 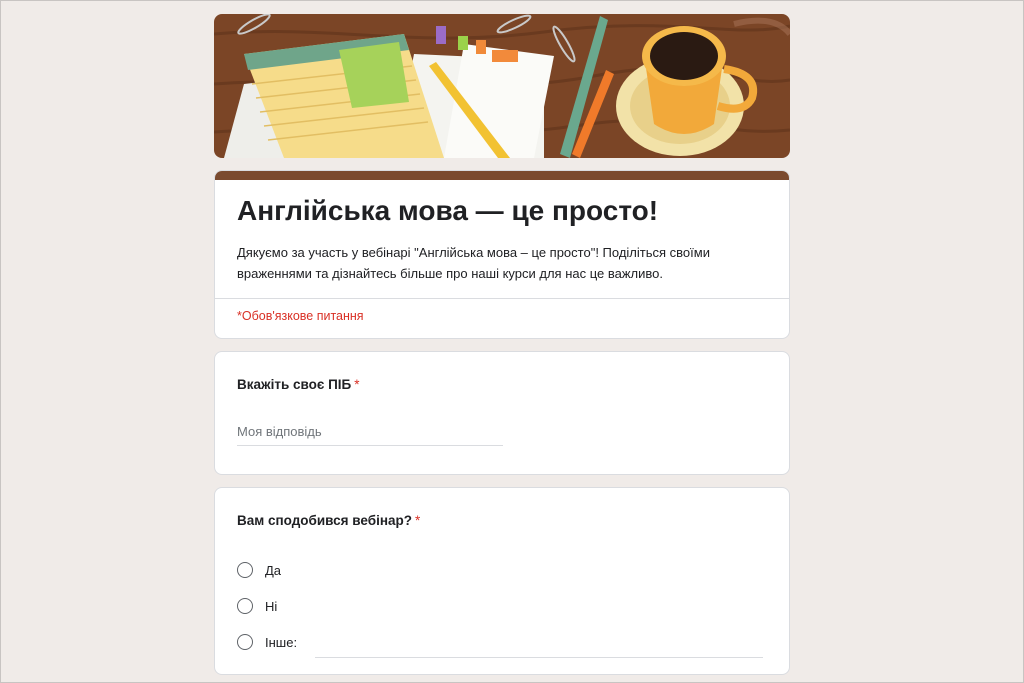 I want to click on option-label: Ні, so click(x=271, y=606).